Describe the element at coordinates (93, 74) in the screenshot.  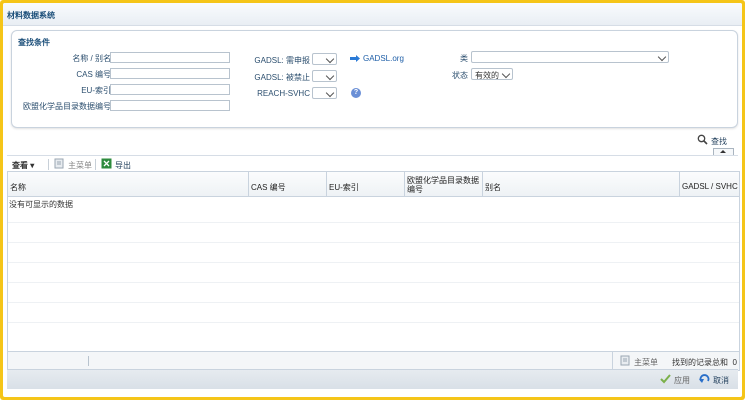
I see `cas-no-label: CAS 编号` at that location.